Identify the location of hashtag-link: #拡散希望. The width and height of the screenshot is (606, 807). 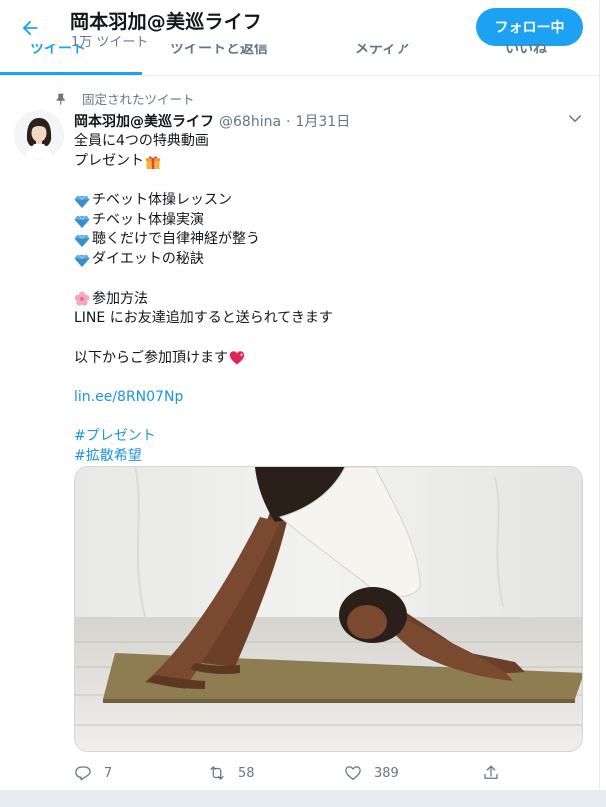
(108, 457).